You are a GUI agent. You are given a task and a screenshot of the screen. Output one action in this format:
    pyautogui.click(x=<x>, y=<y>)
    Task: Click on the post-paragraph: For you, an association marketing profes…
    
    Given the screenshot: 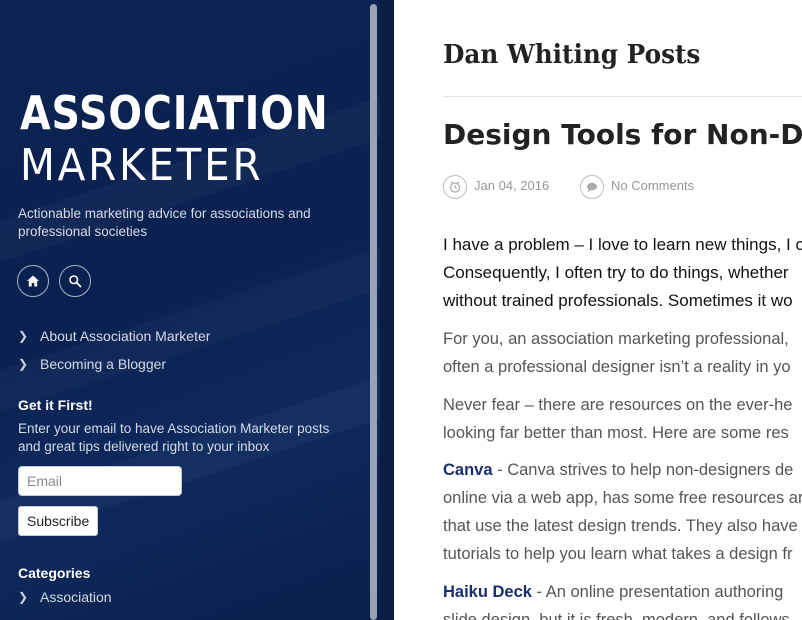 What is the action you would take?
    pyautogui.click(x=617, y=353)
    